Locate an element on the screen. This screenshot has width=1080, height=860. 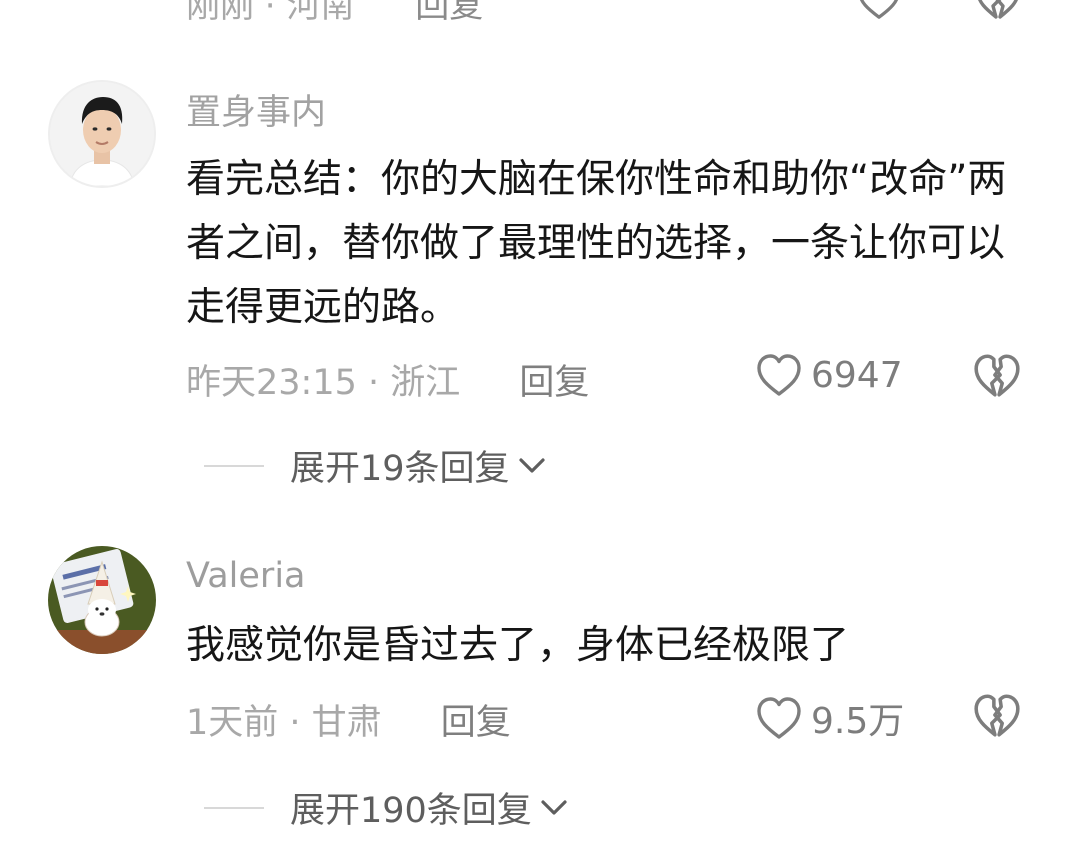
avatar-man-photo-icon is located at coordinates (102, 134).